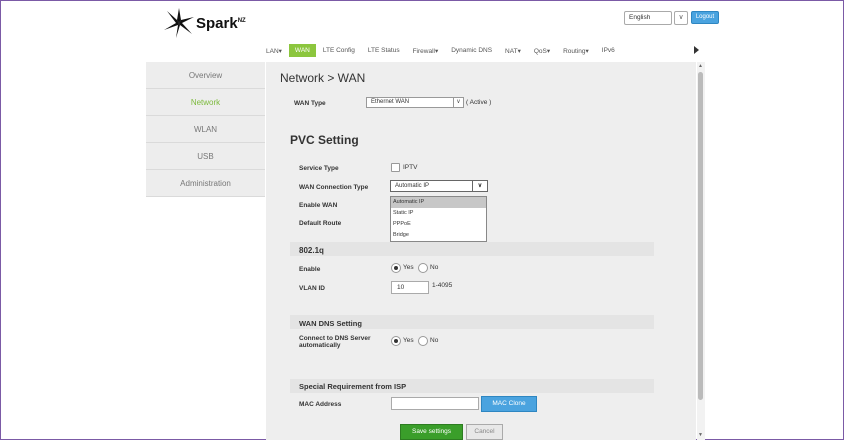 Image resolution: width=844 pixels, height=440 pixels. What do you see at coordinates (542, 51) in the screenshot?
I see `tab-qos: QoS▾` at bounding box center [542, 51].